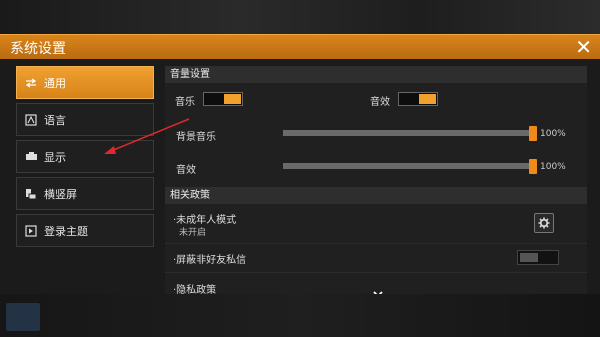  What do you see at coordinates (380, 102) in the screenshot?
I see `sfx-label: 音效` at bounding box center [380, 102].